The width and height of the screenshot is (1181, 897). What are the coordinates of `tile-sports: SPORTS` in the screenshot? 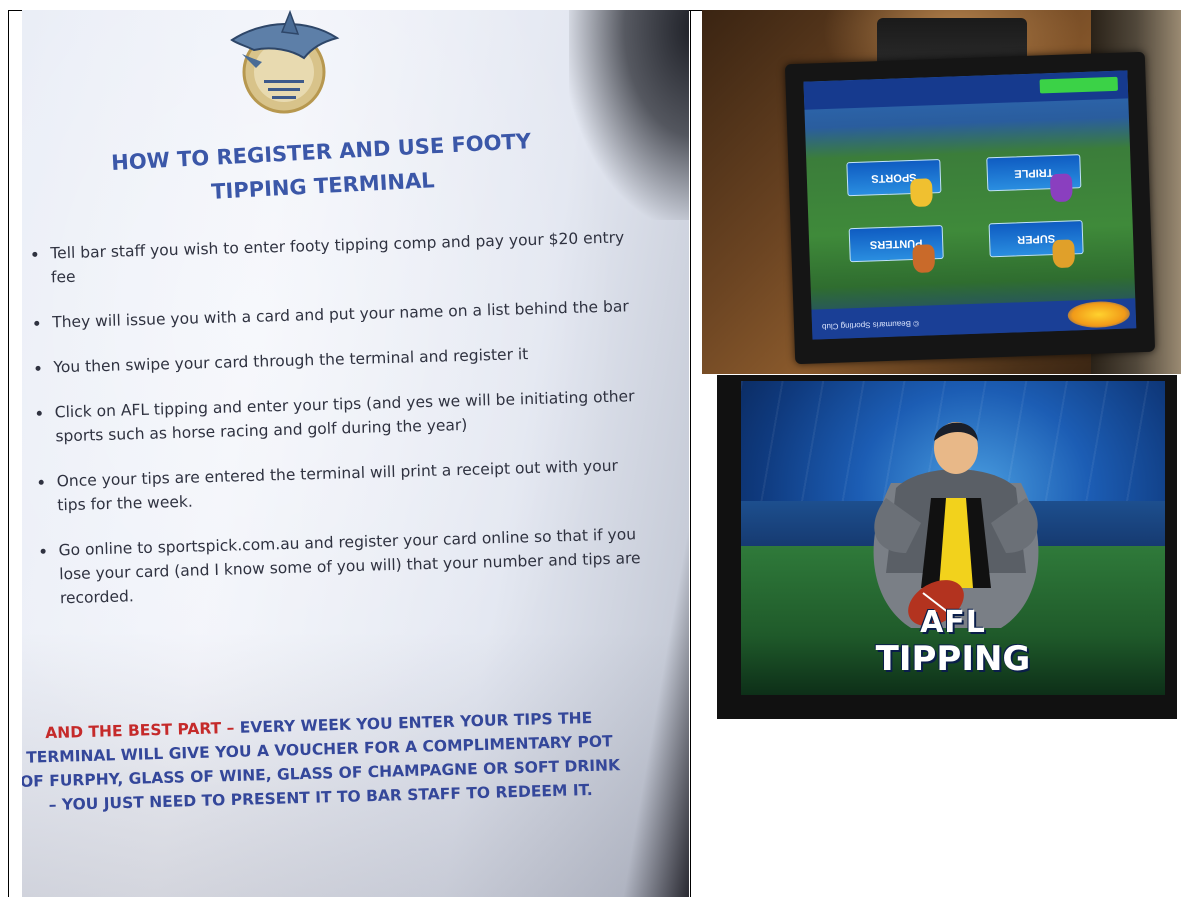 It's located at (894, 183).